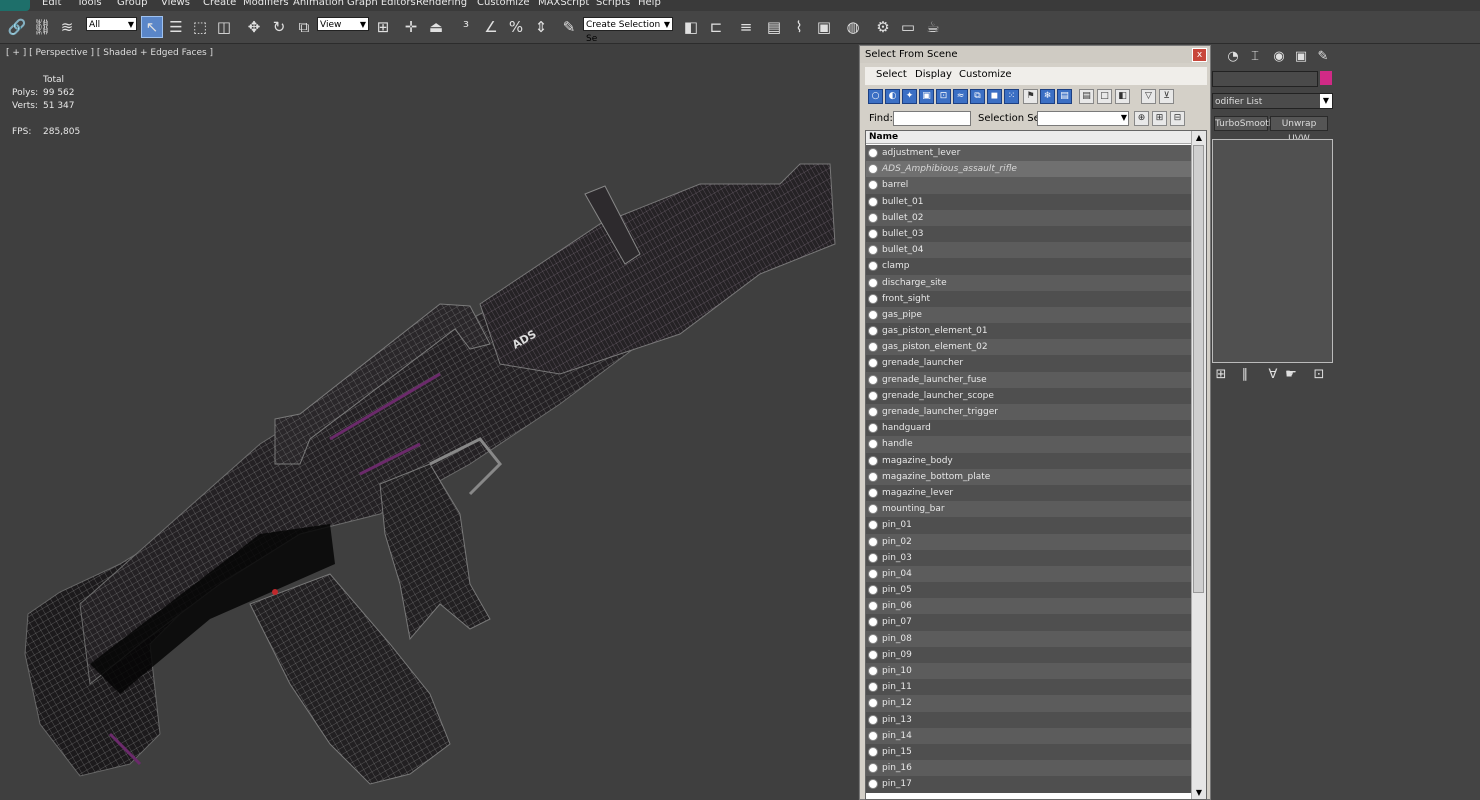  Describe the element at coordinates (503, 4) in the screenshot. I see `menu-customize: Customize` at that location.